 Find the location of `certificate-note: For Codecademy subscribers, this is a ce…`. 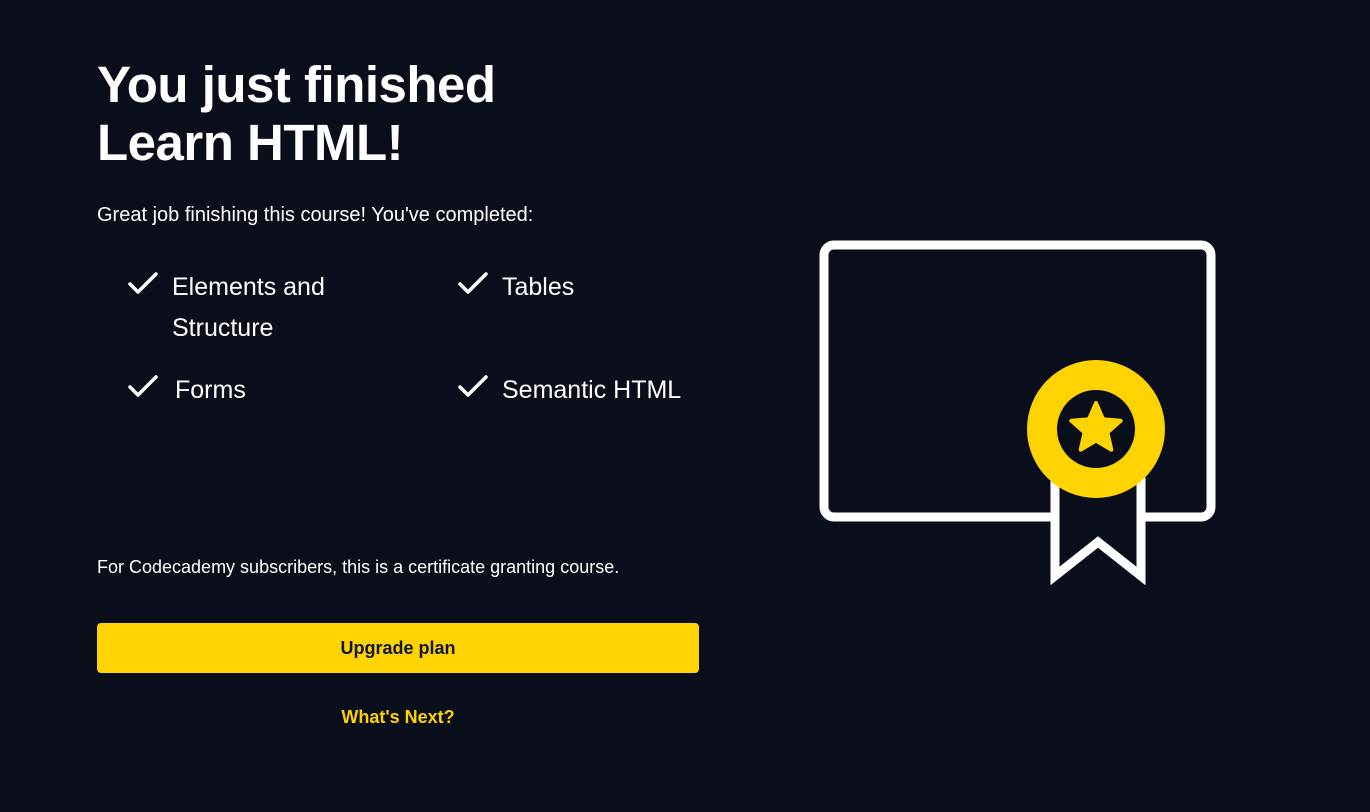

certificate-note: For Codecademy subscribers, this is a ce… is located at coordinates (358, 567).